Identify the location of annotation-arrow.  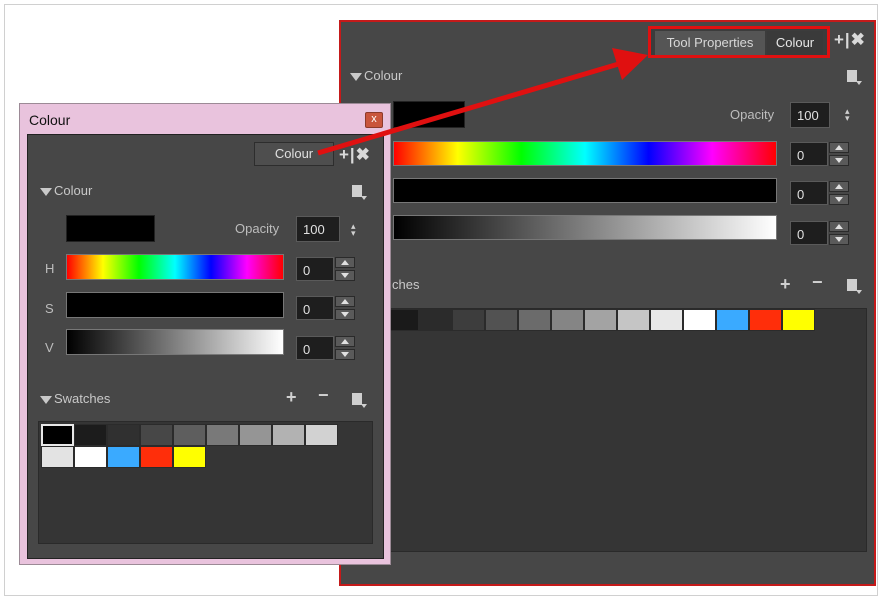
(482, 102).